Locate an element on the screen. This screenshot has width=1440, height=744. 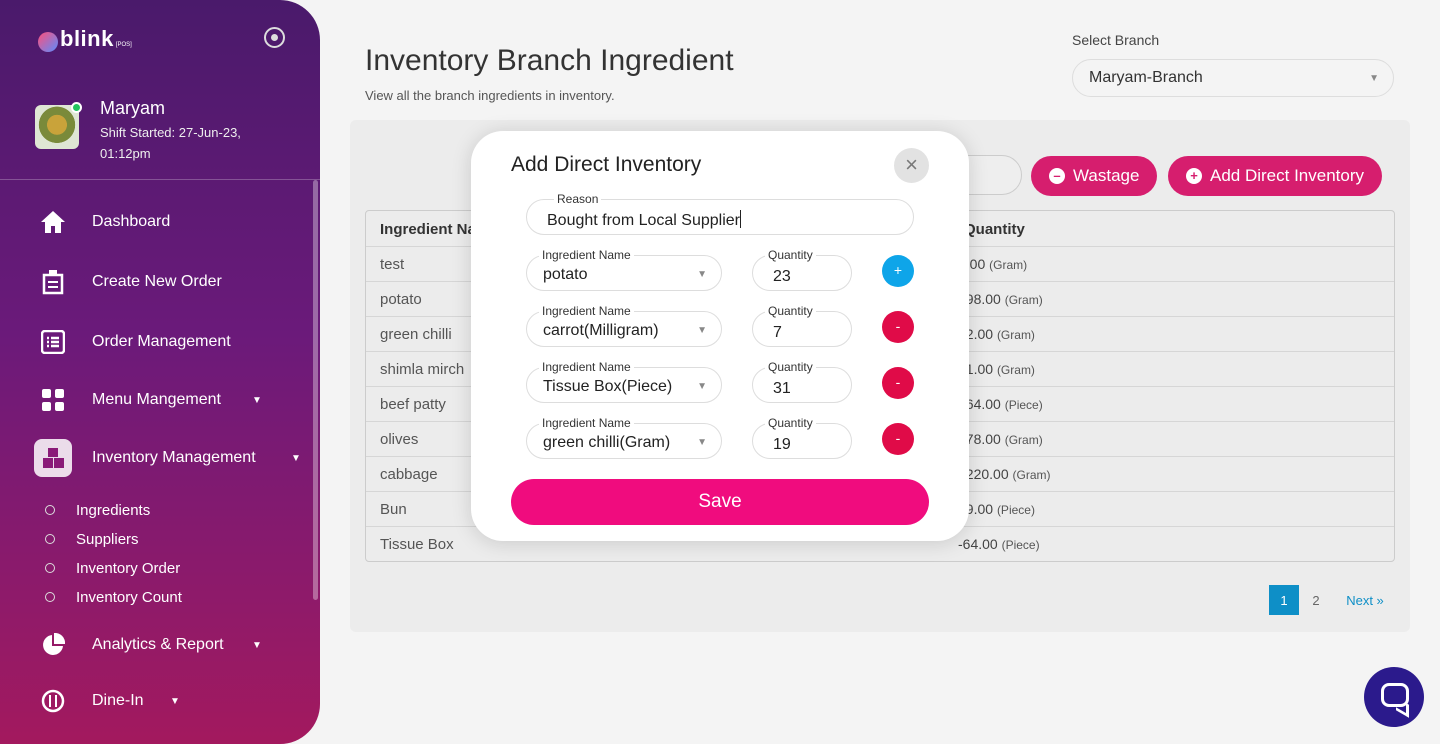
logo-text: blink is located at coordinates (87, 38).